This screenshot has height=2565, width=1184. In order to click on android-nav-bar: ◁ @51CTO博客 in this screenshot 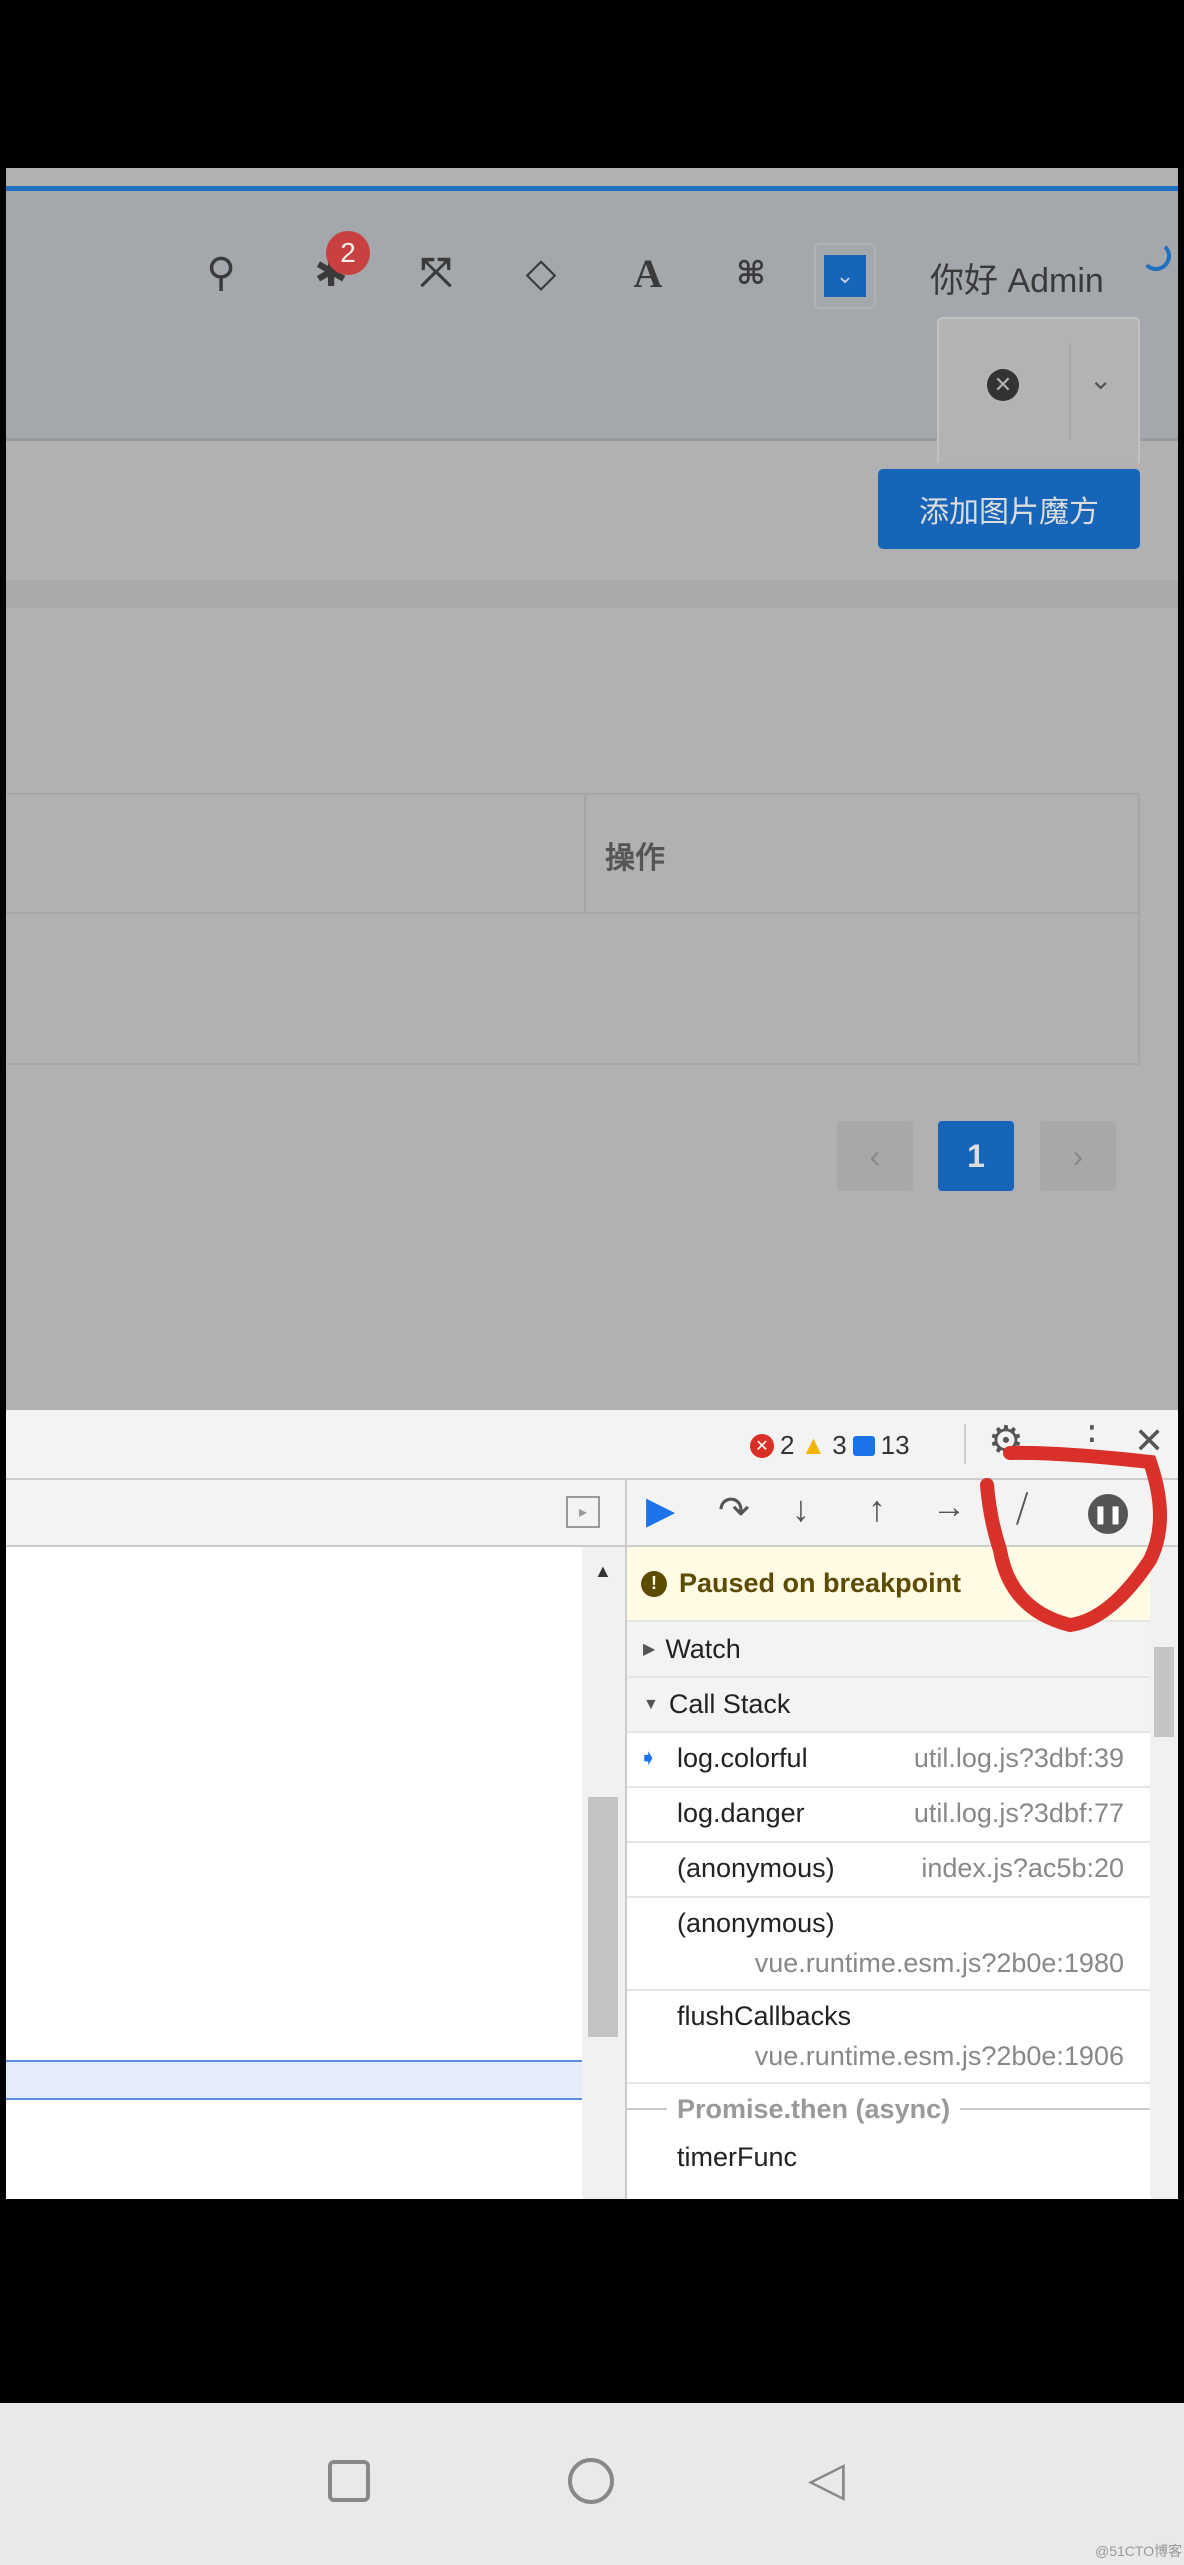, I will do `click(592, 2484)`.